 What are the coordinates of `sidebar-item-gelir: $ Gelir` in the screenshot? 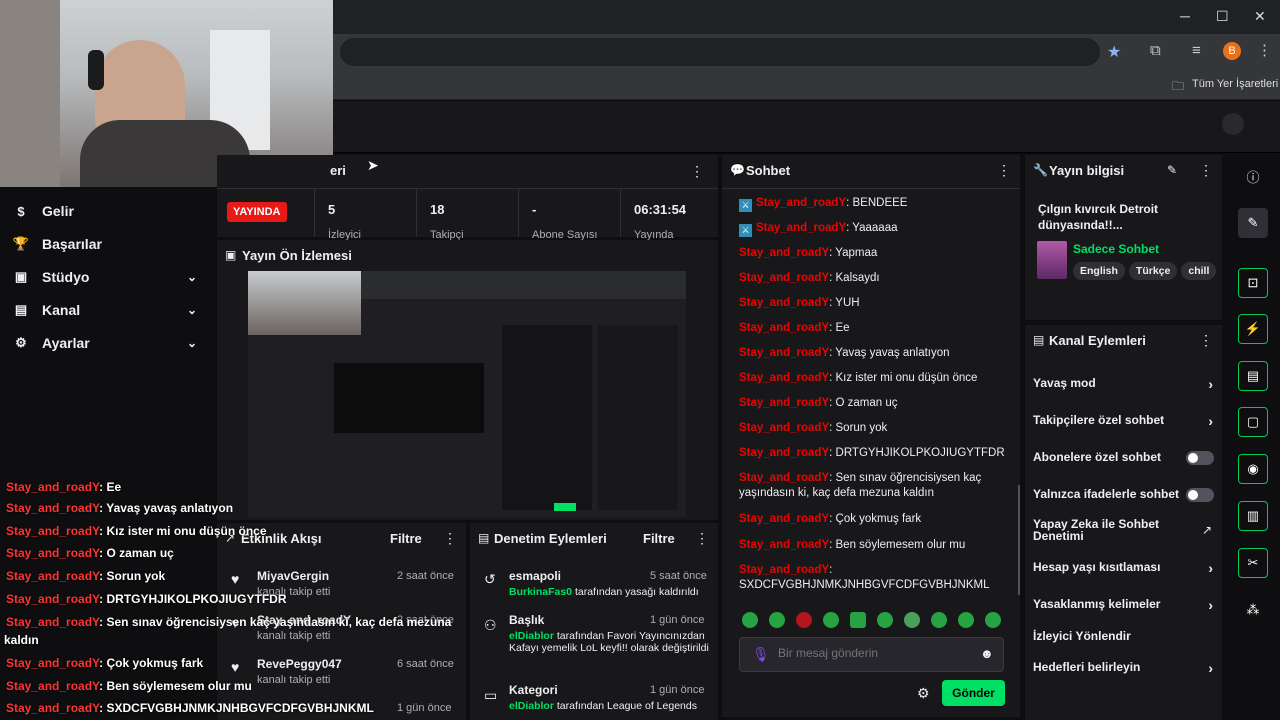 It's located at (107, 211).